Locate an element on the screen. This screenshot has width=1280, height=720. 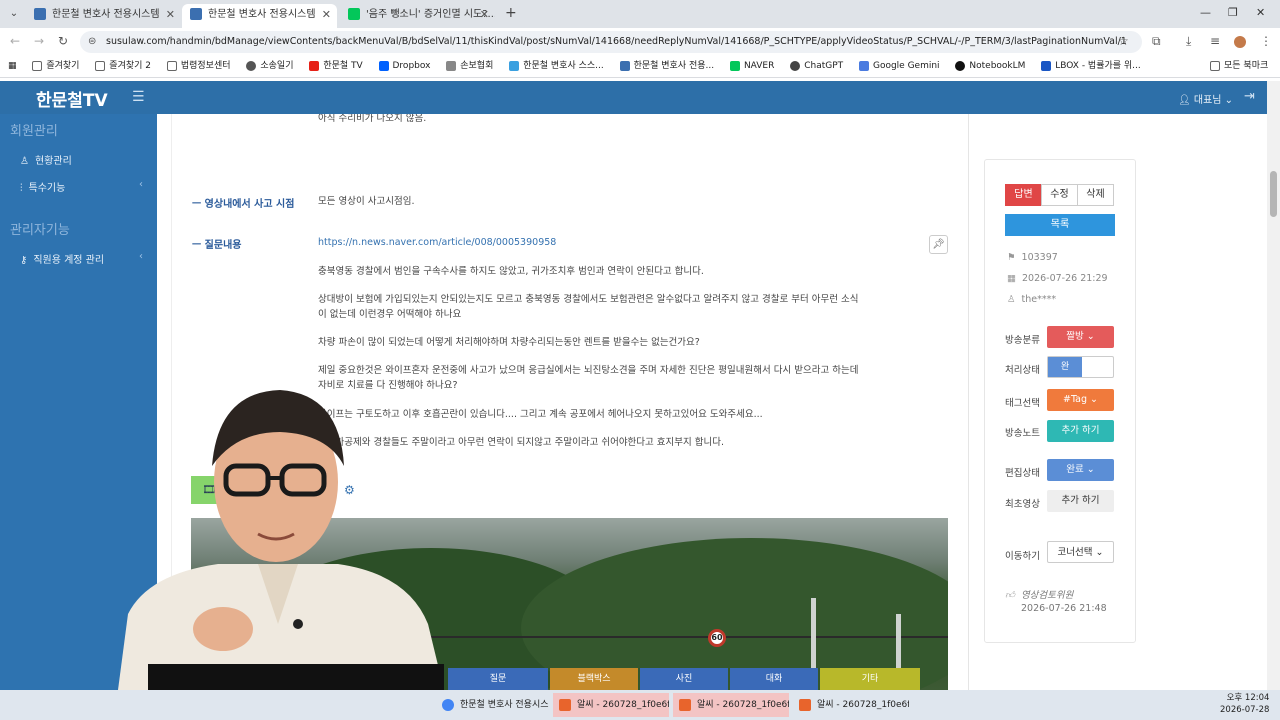
reviewer: 👍︎ 영상검토위원 is located at coordinates (1039, 594).